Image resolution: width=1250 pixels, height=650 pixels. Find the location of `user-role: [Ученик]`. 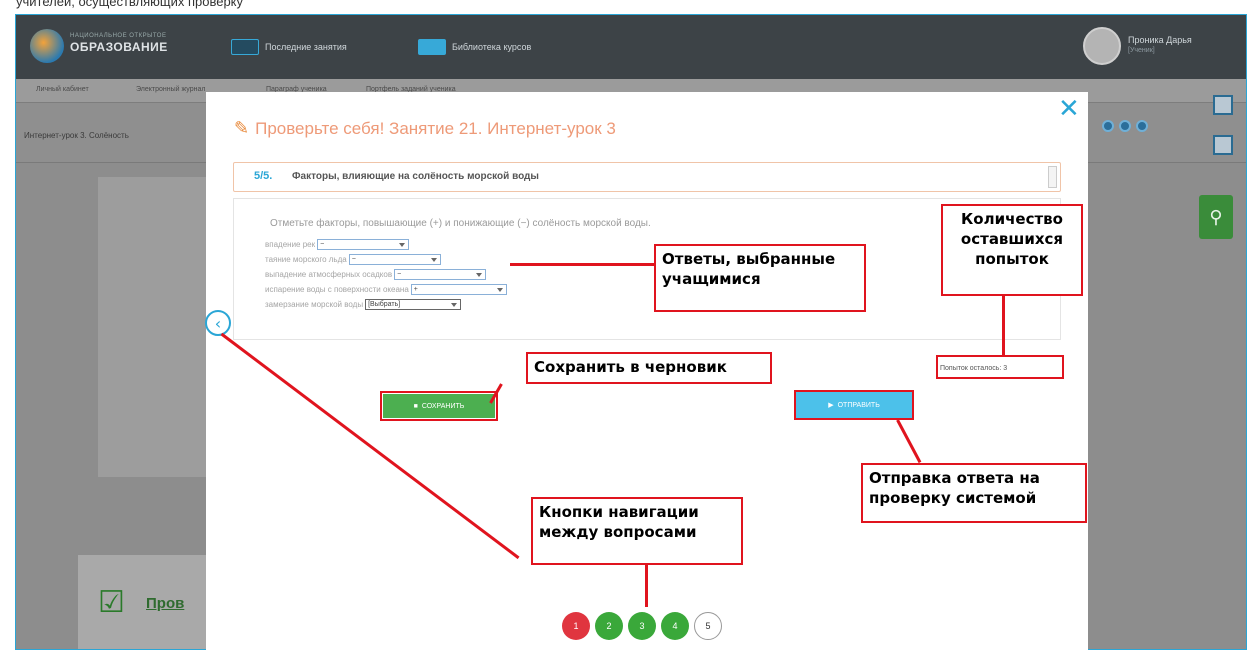

user-role: [Ученик] is located at coordinates (1141, 50).